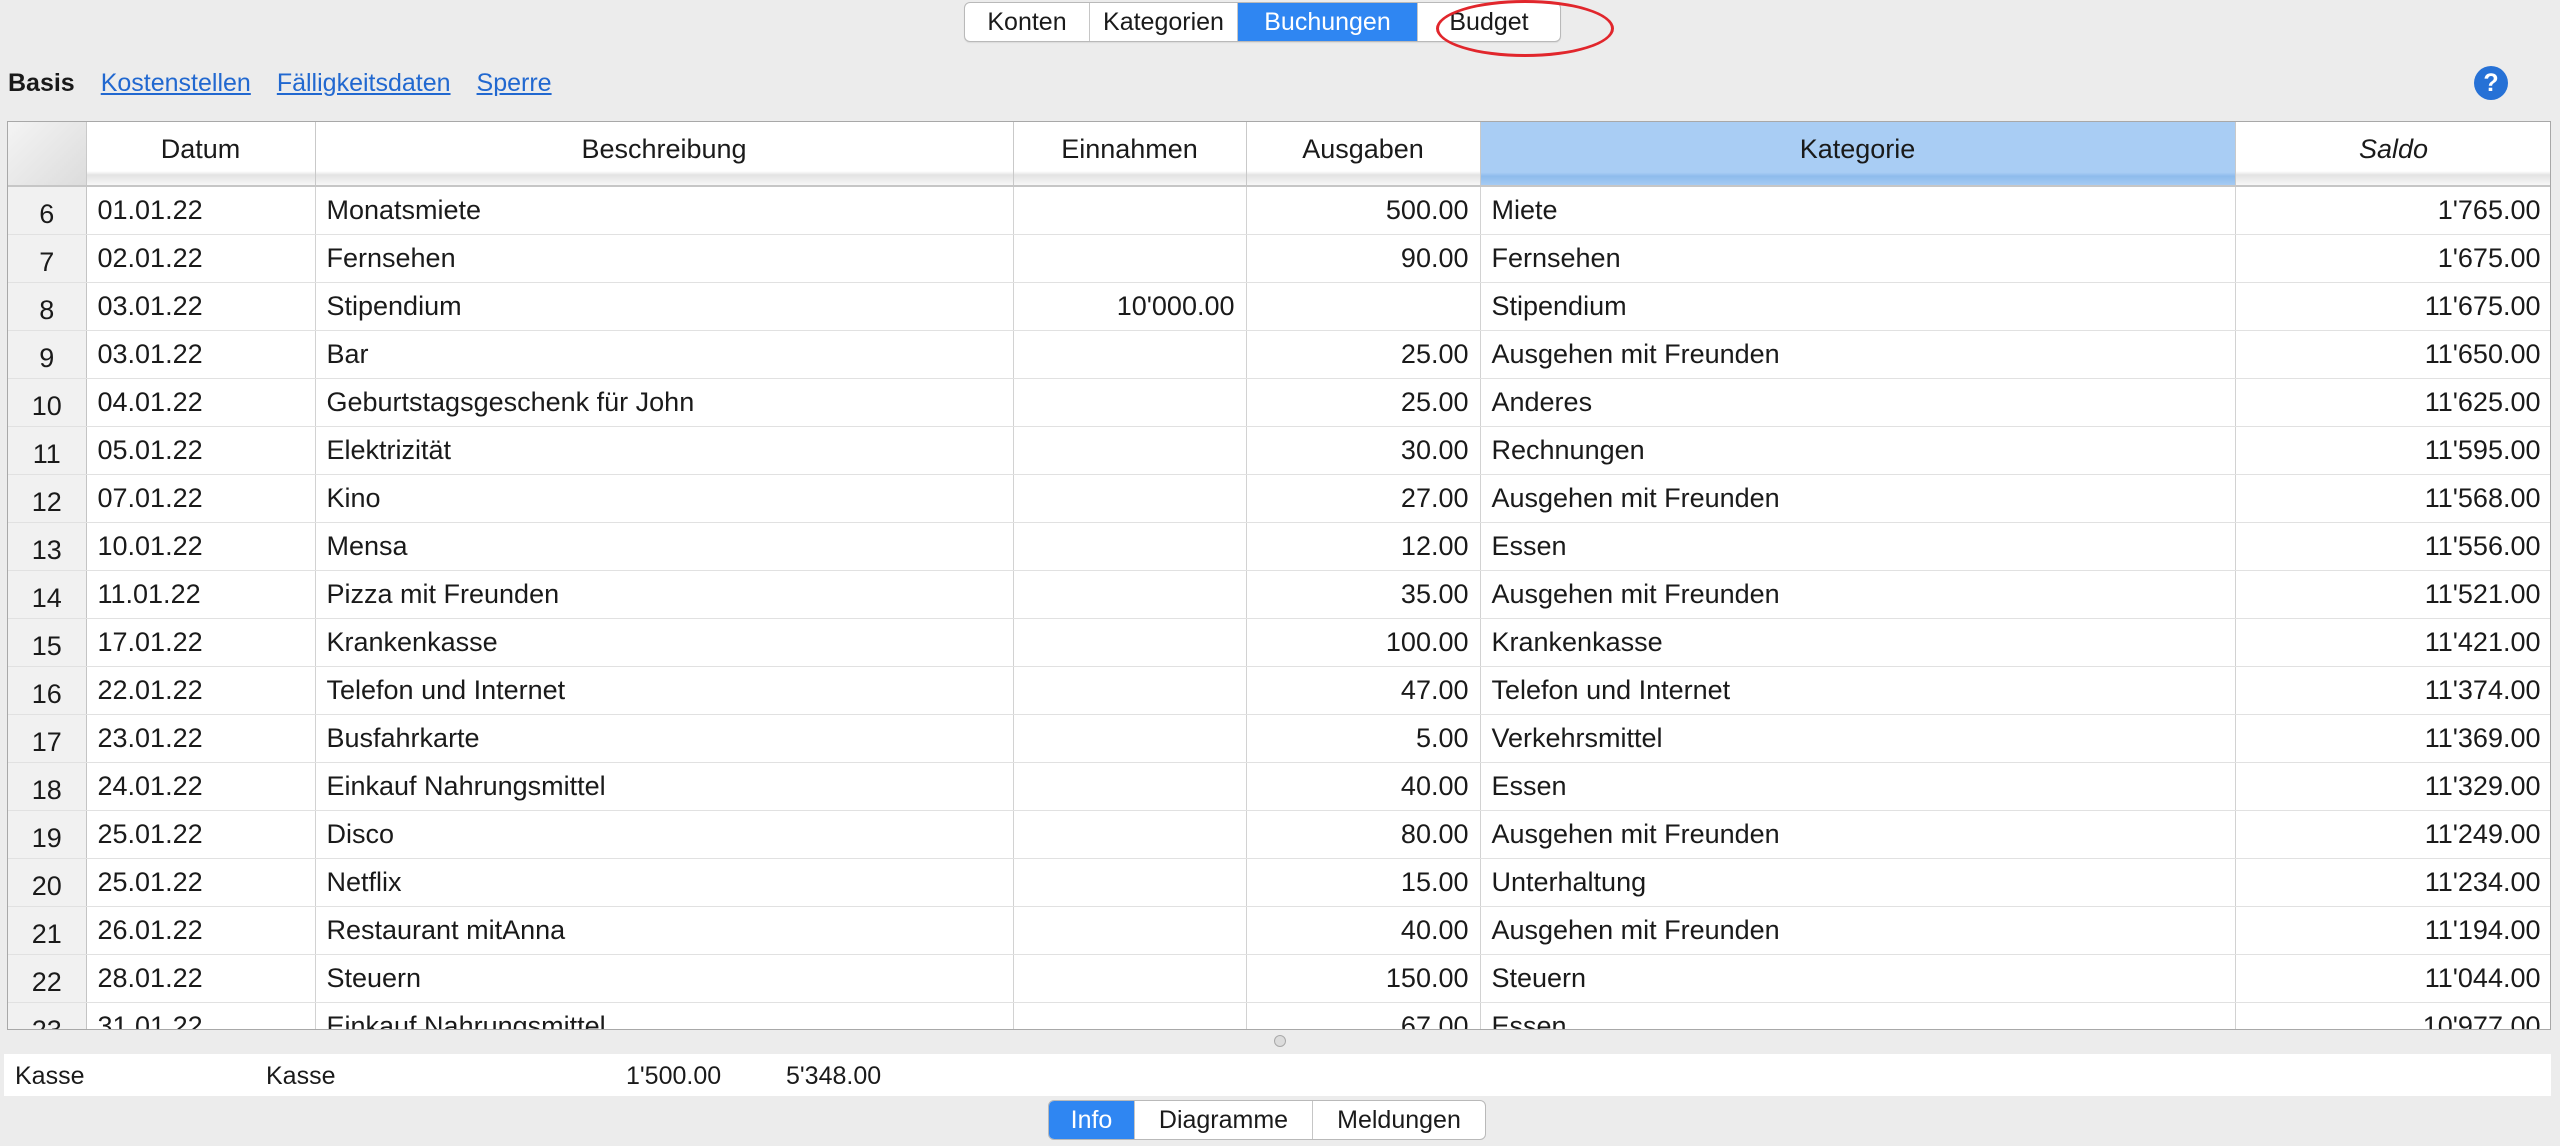  I want to click on splitter-handle, so click(1280, 1041).